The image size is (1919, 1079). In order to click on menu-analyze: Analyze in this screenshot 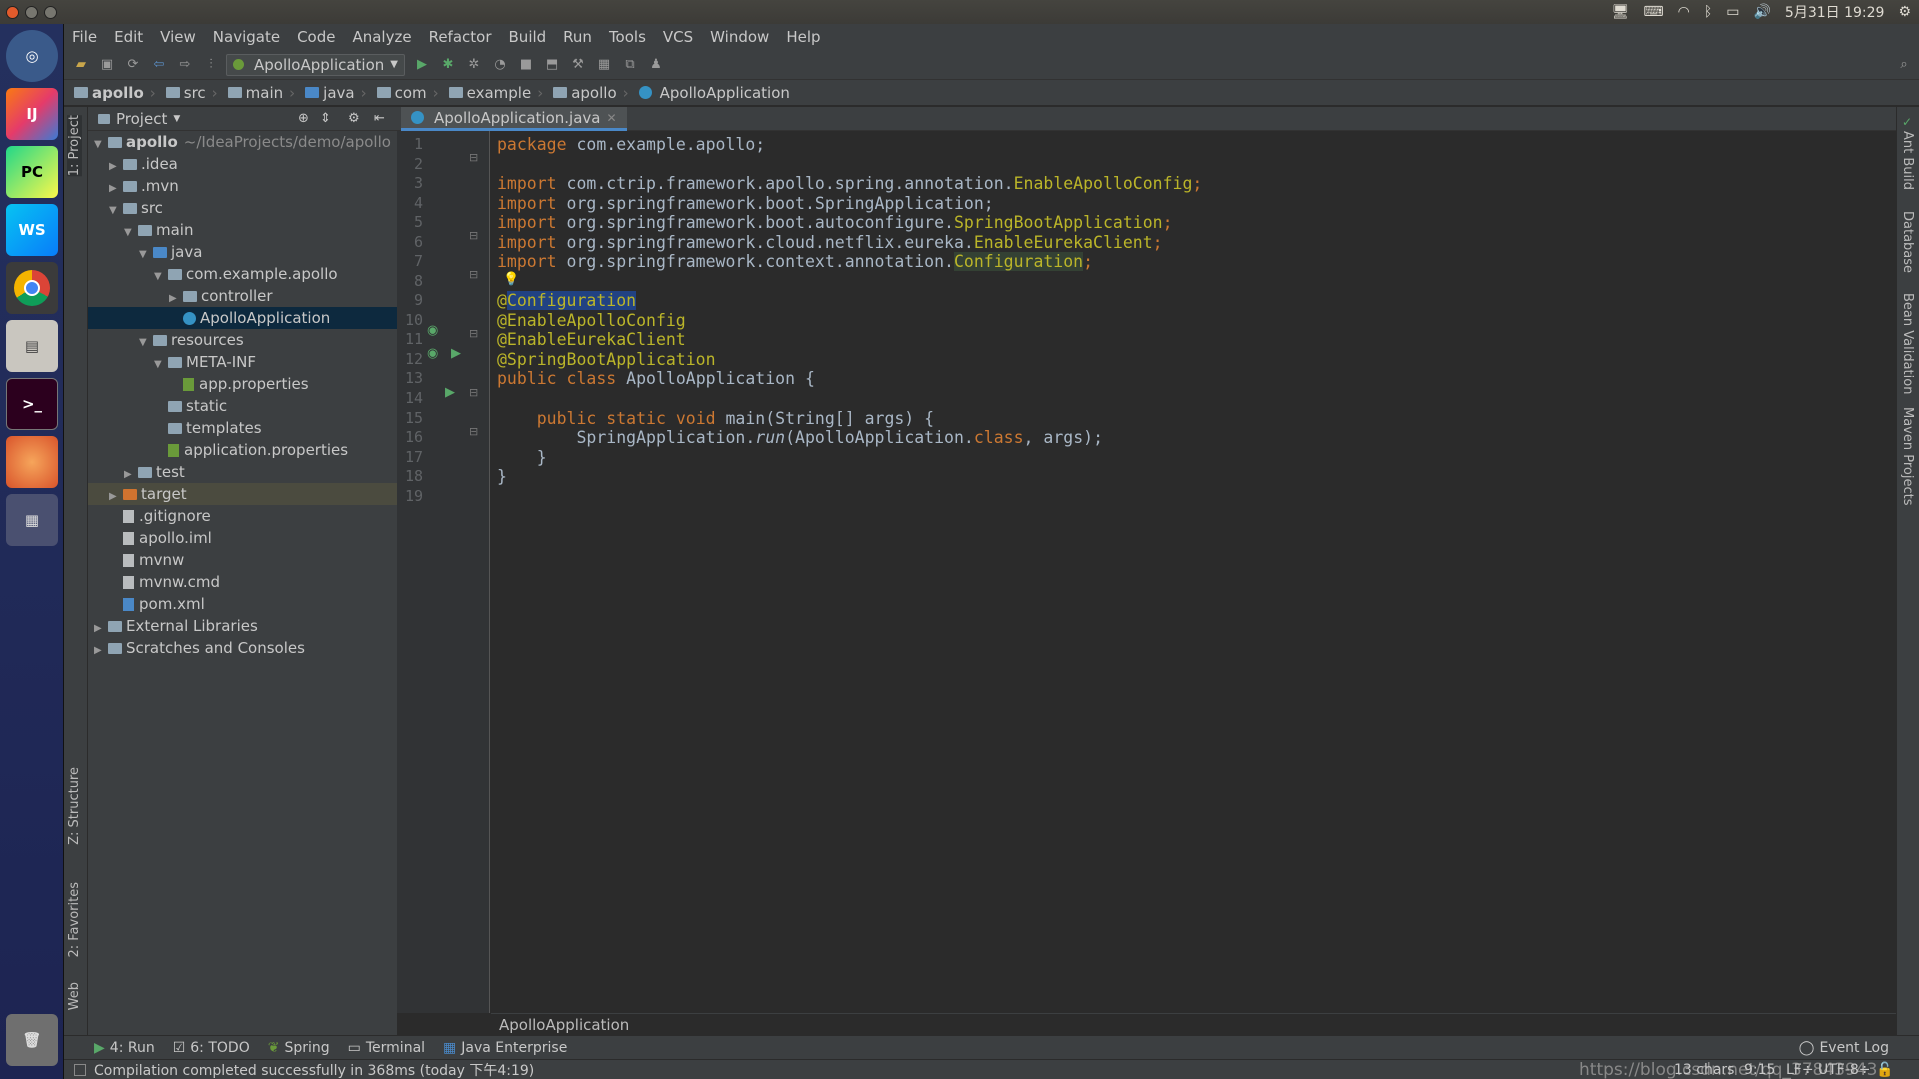, I will do `click(381, 37)`.